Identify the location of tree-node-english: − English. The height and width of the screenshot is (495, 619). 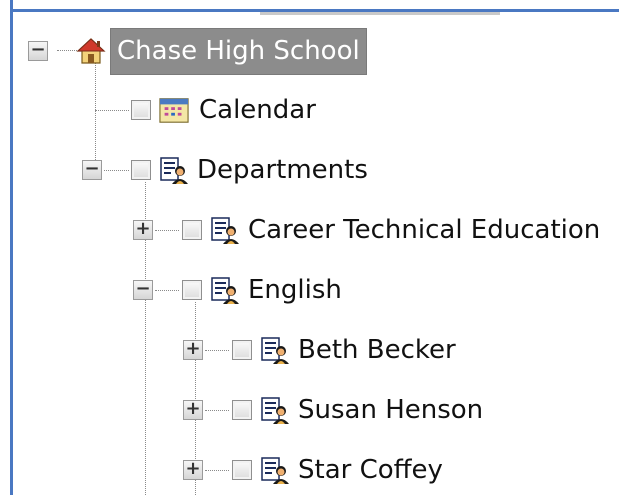
(237, 290).